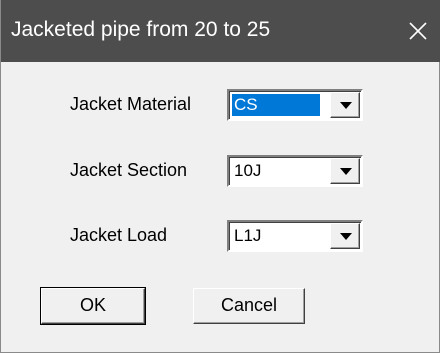 The image size is (440, 353). What do you see at coordinates (119, 235) in the screenshot?
I see `jacket-load-label: Jacket Load` at bounding box center [119, 235].